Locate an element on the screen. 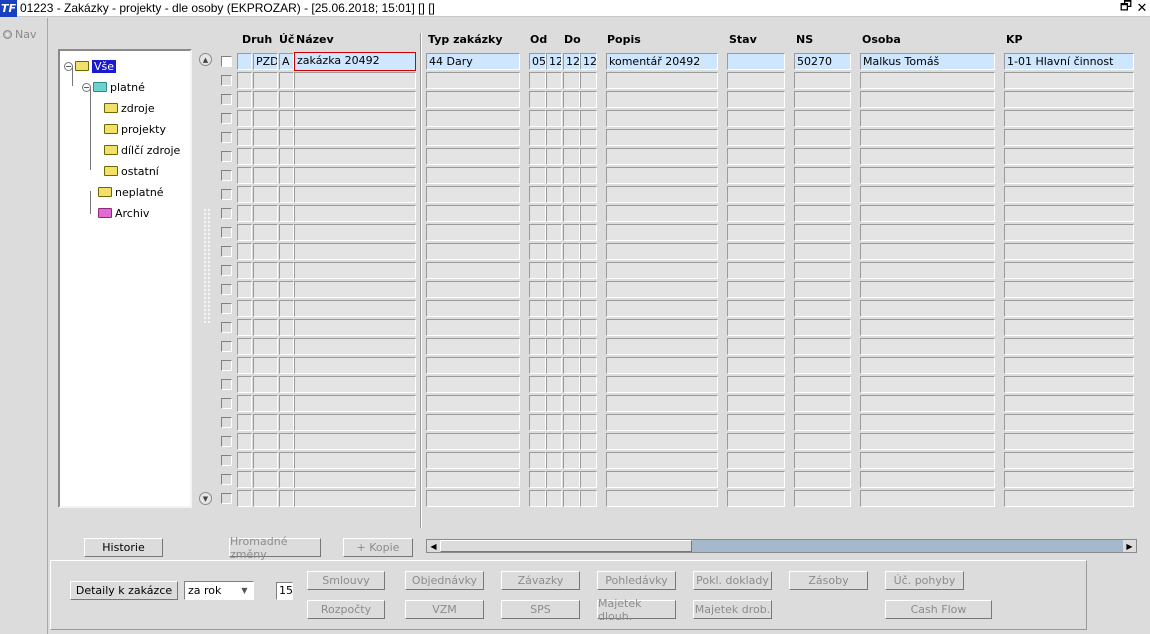 The image size is (1150, 634). scroll-grip is located at coordinates (207, 266).